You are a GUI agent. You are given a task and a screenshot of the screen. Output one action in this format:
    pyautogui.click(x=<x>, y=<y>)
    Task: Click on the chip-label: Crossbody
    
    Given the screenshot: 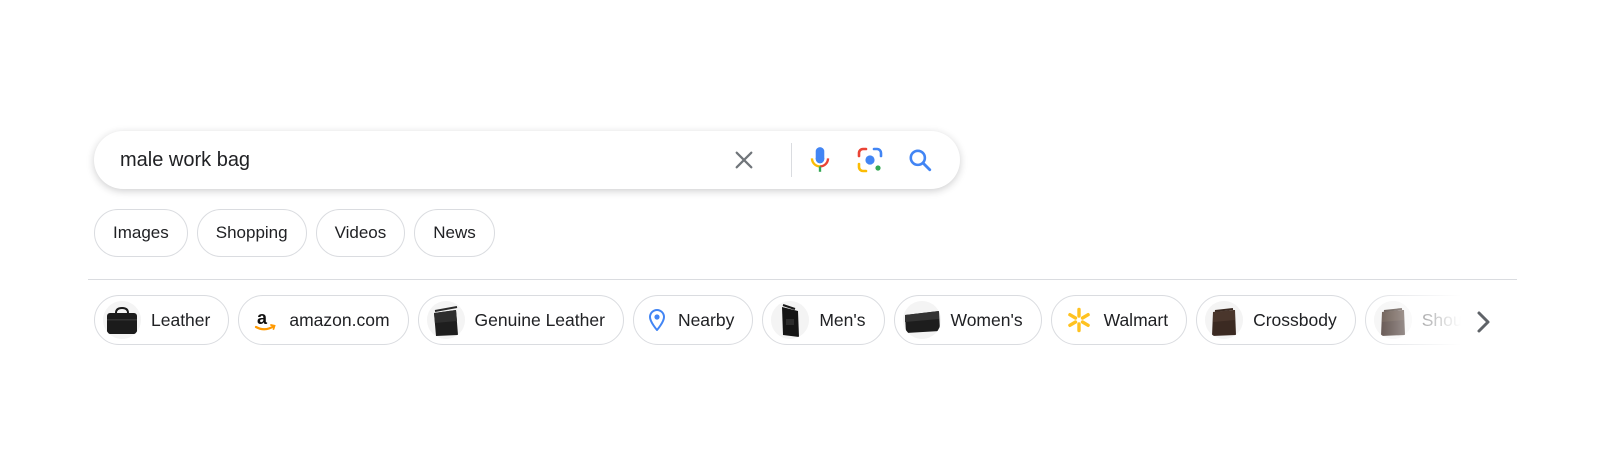 What is the action you would take?
    pyautogui.click(x=1295, y=319)
    